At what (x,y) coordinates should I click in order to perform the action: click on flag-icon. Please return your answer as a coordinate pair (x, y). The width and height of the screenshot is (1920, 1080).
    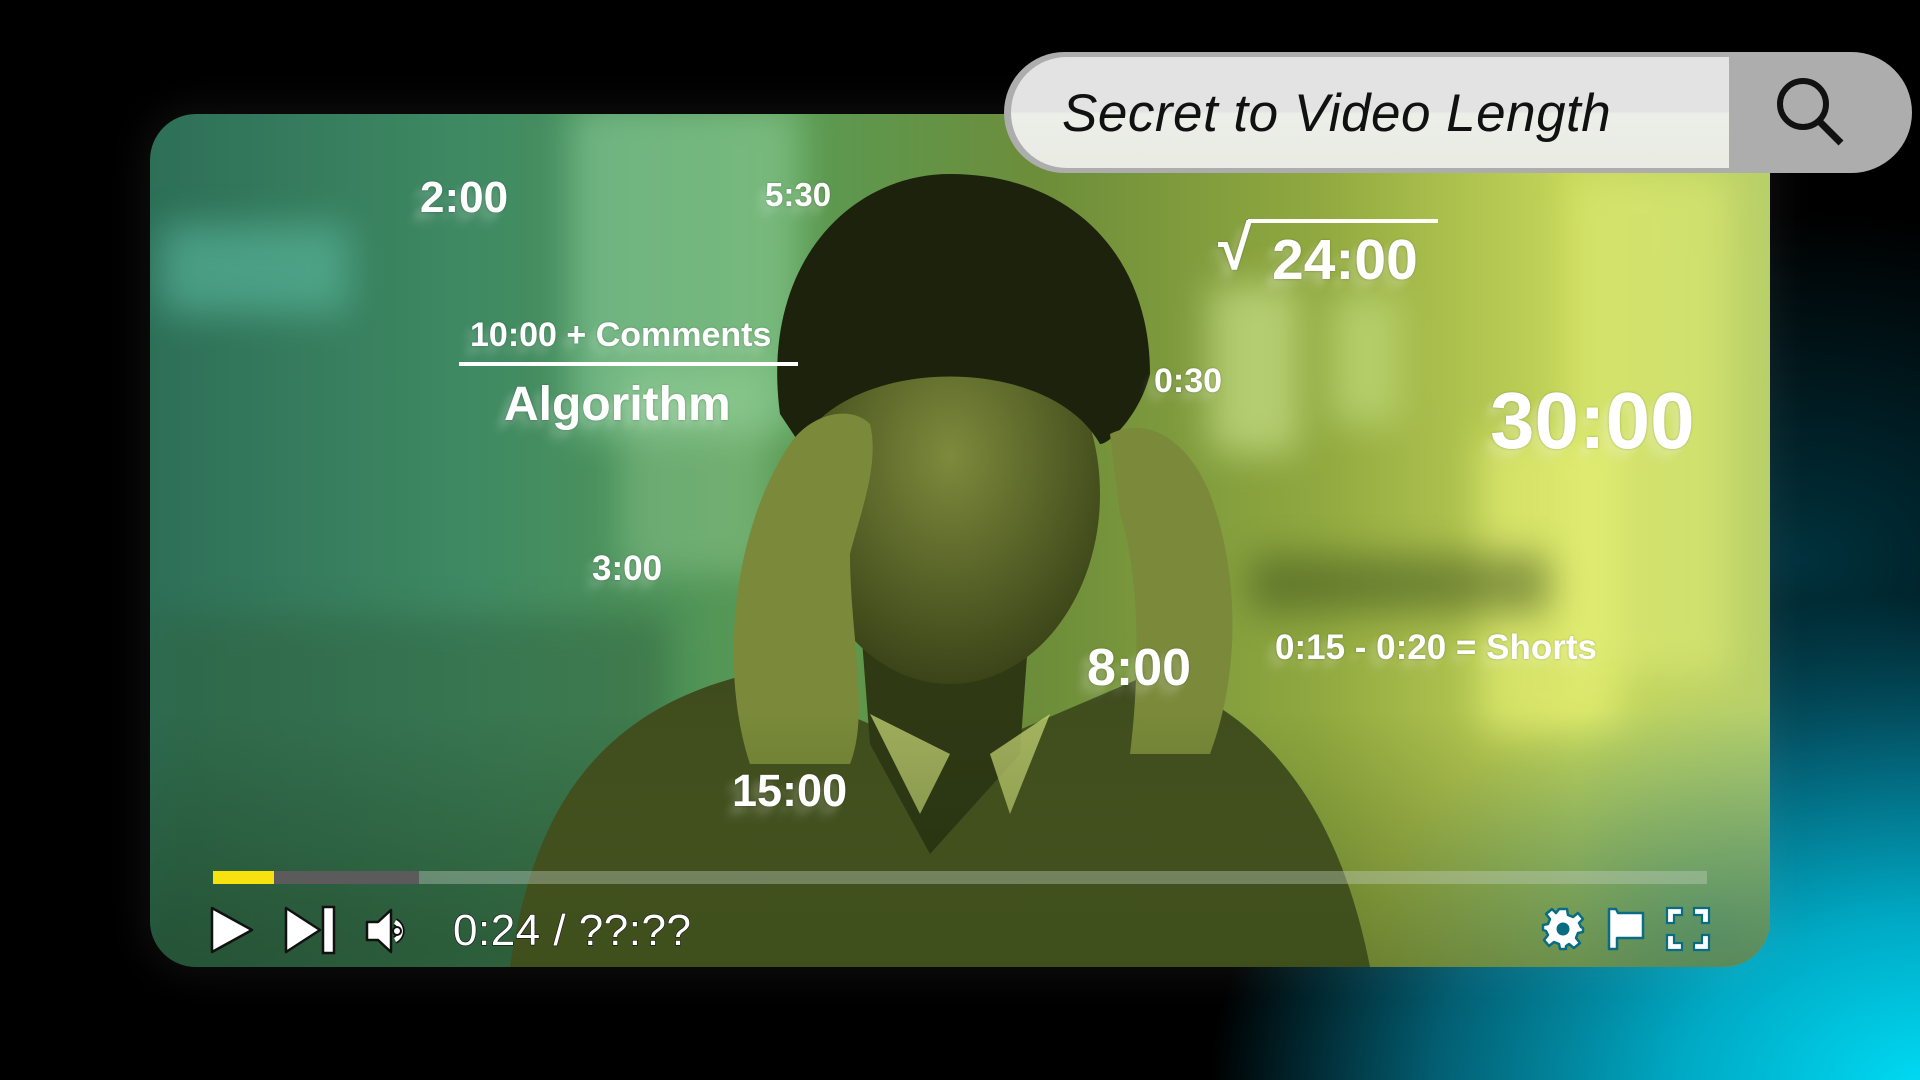
    Looking at the image, I should click on (1626, 929).